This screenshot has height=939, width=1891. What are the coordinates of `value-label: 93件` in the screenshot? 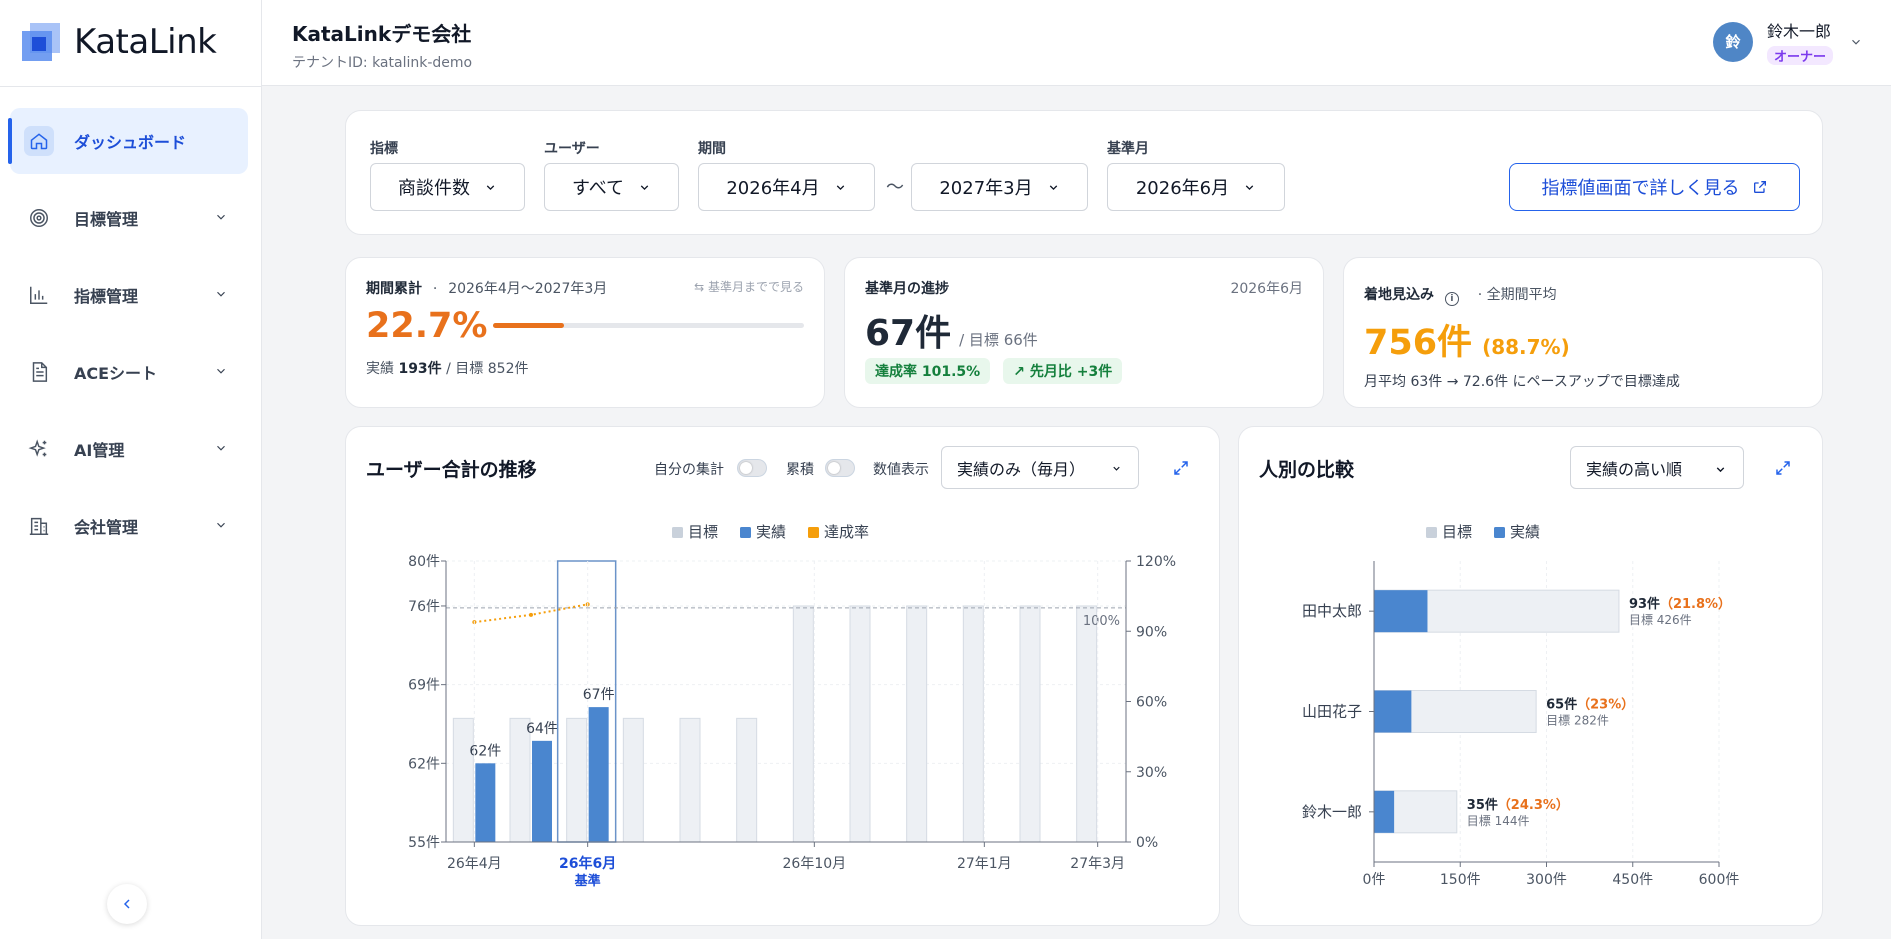 It's located at (1644, 604).